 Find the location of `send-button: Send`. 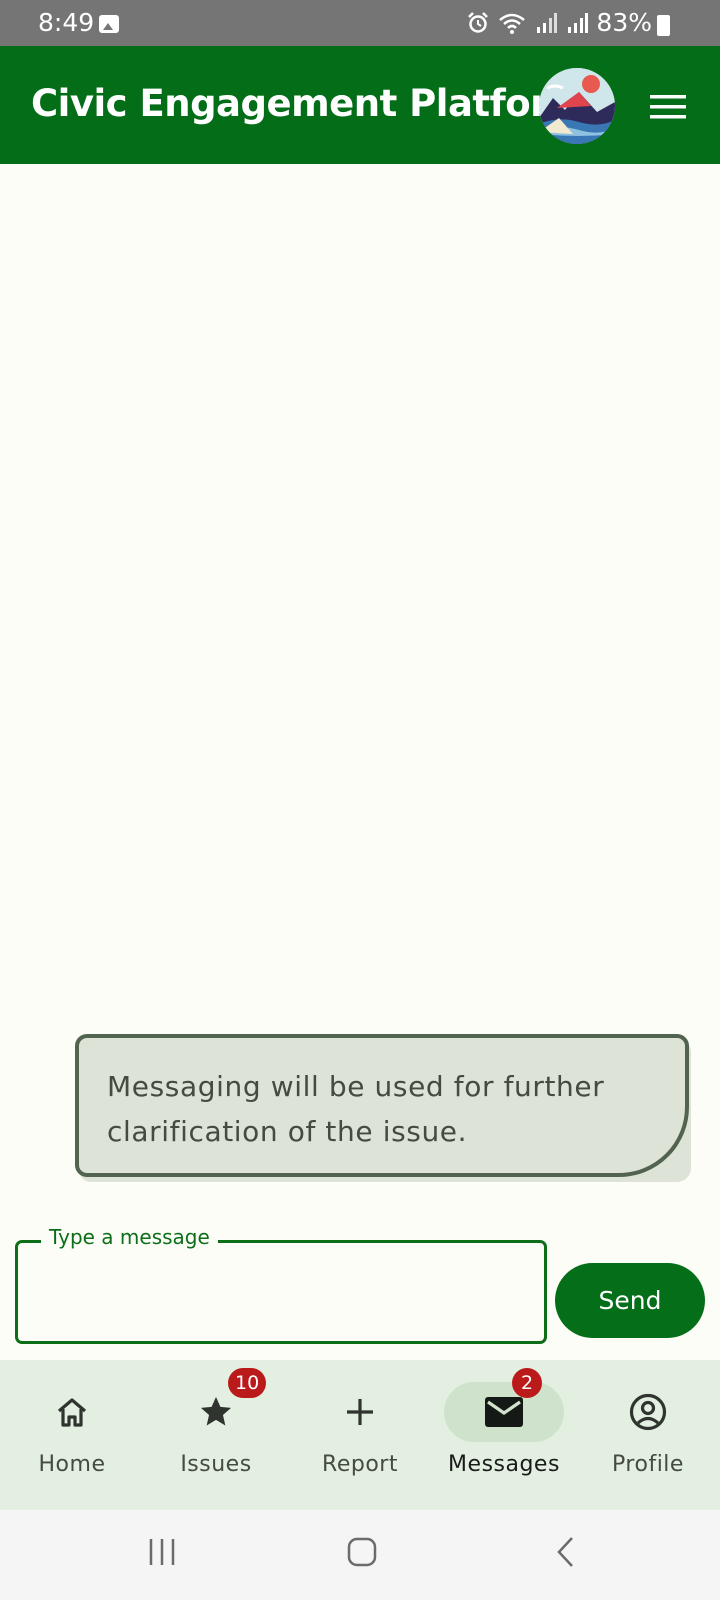

send-button: Send is located at coordinates (630, 1300).